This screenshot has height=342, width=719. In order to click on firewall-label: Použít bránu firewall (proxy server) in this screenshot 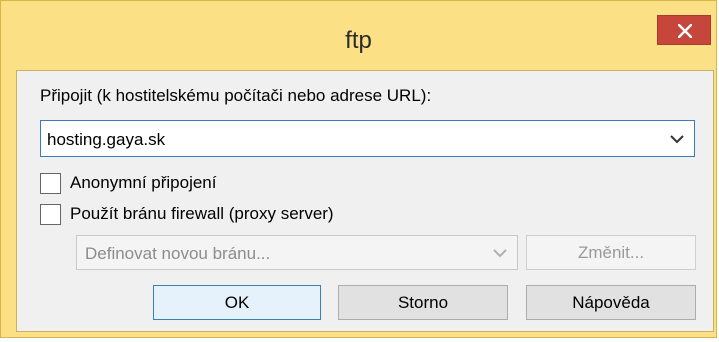, I will do `click(202, 213)`.